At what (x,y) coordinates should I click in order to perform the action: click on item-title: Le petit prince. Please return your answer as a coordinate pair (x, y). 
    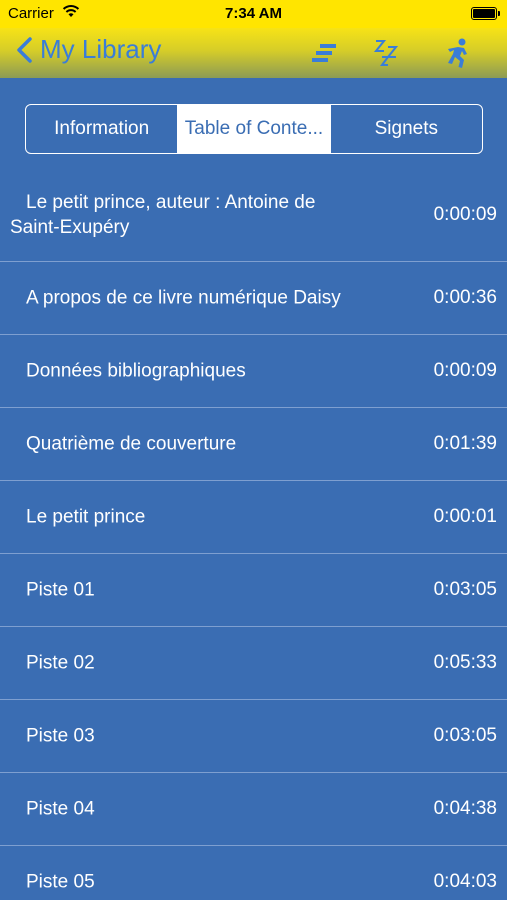
    Looking at the image, I should click on (86, 517).